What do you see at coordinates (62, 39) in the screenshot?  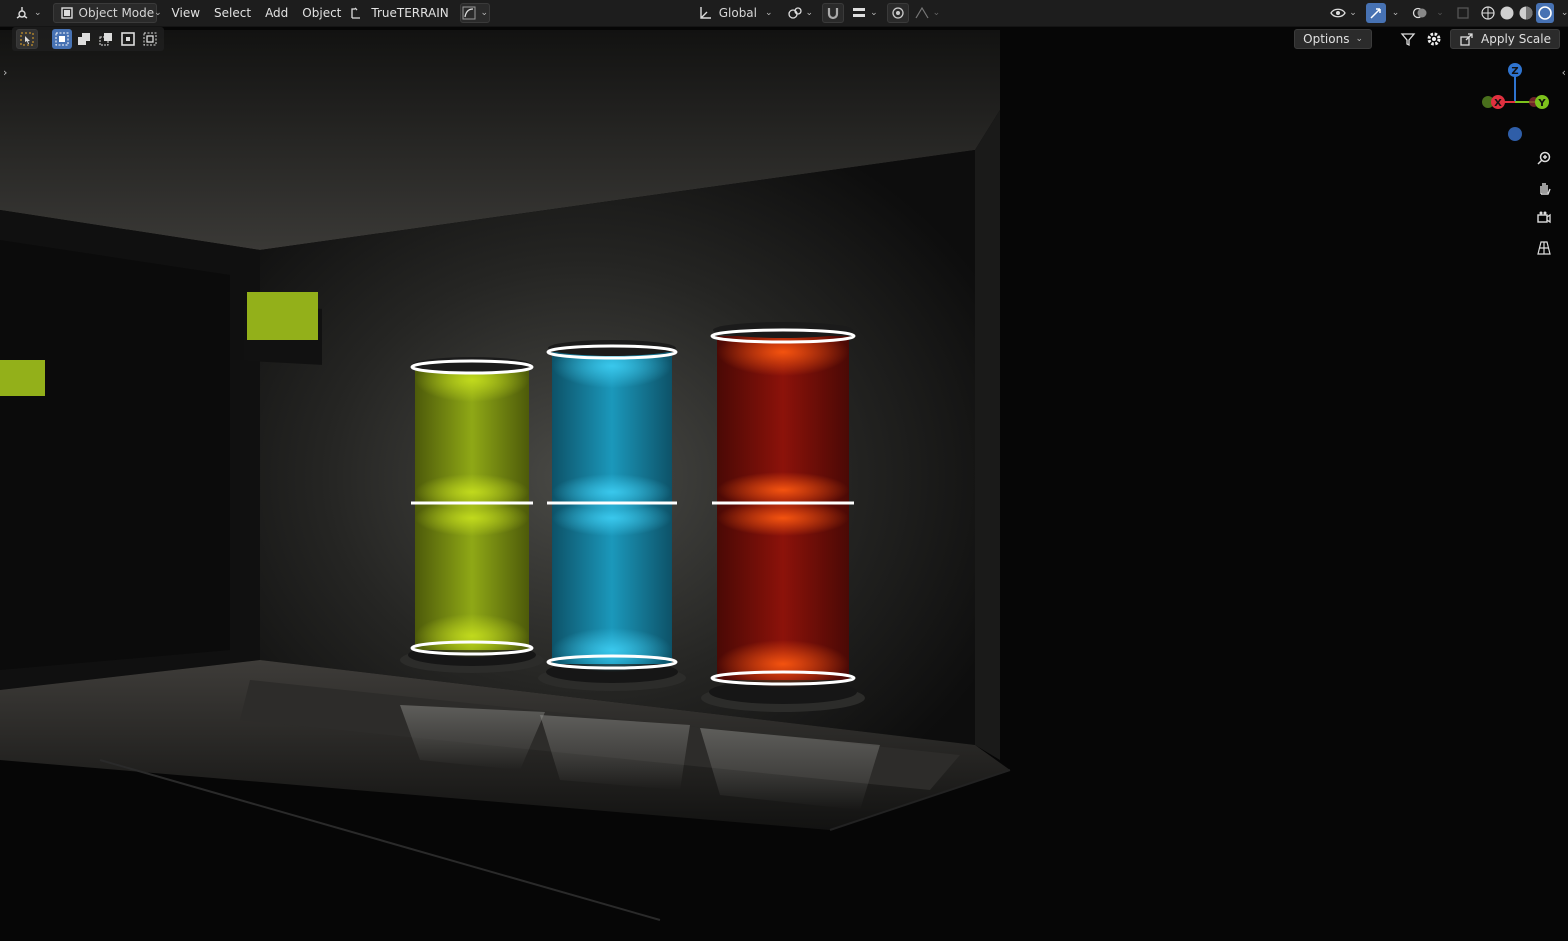 I see `select-new-button` at bounding box center [62, 39].